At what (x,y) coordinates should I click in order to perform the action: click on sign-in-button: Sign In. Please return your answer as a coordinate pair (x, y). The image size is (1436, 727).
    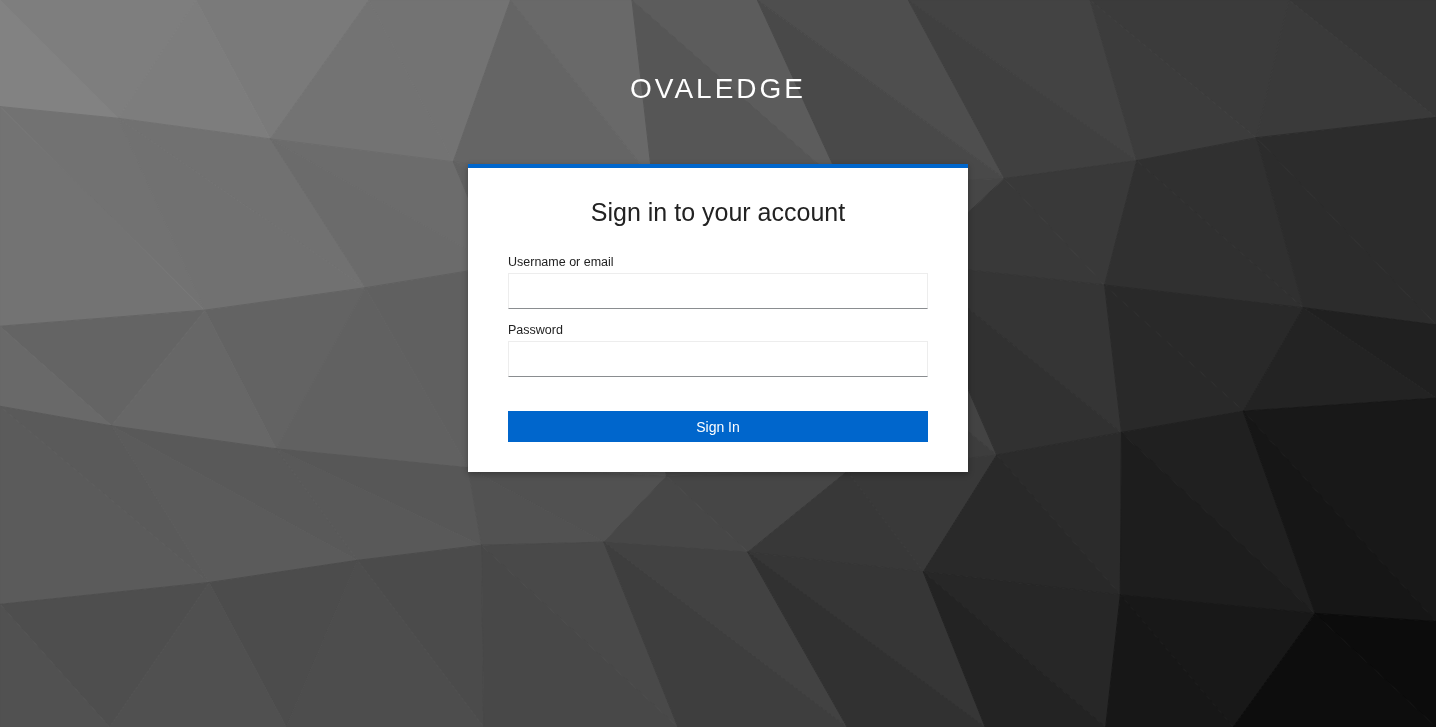
    Looking at the image, I should click on (718, 426).